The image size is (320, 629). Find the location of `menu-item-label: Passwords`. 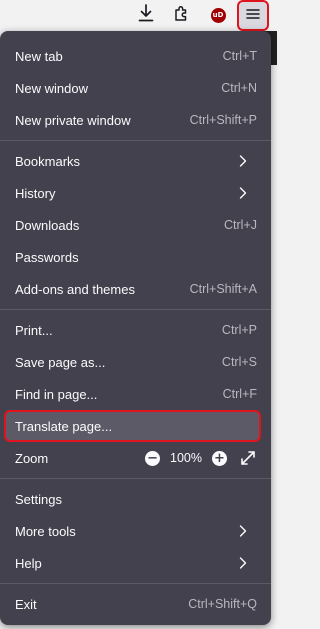

menu-item-label: Passwords is located at coordinates (47, 257).